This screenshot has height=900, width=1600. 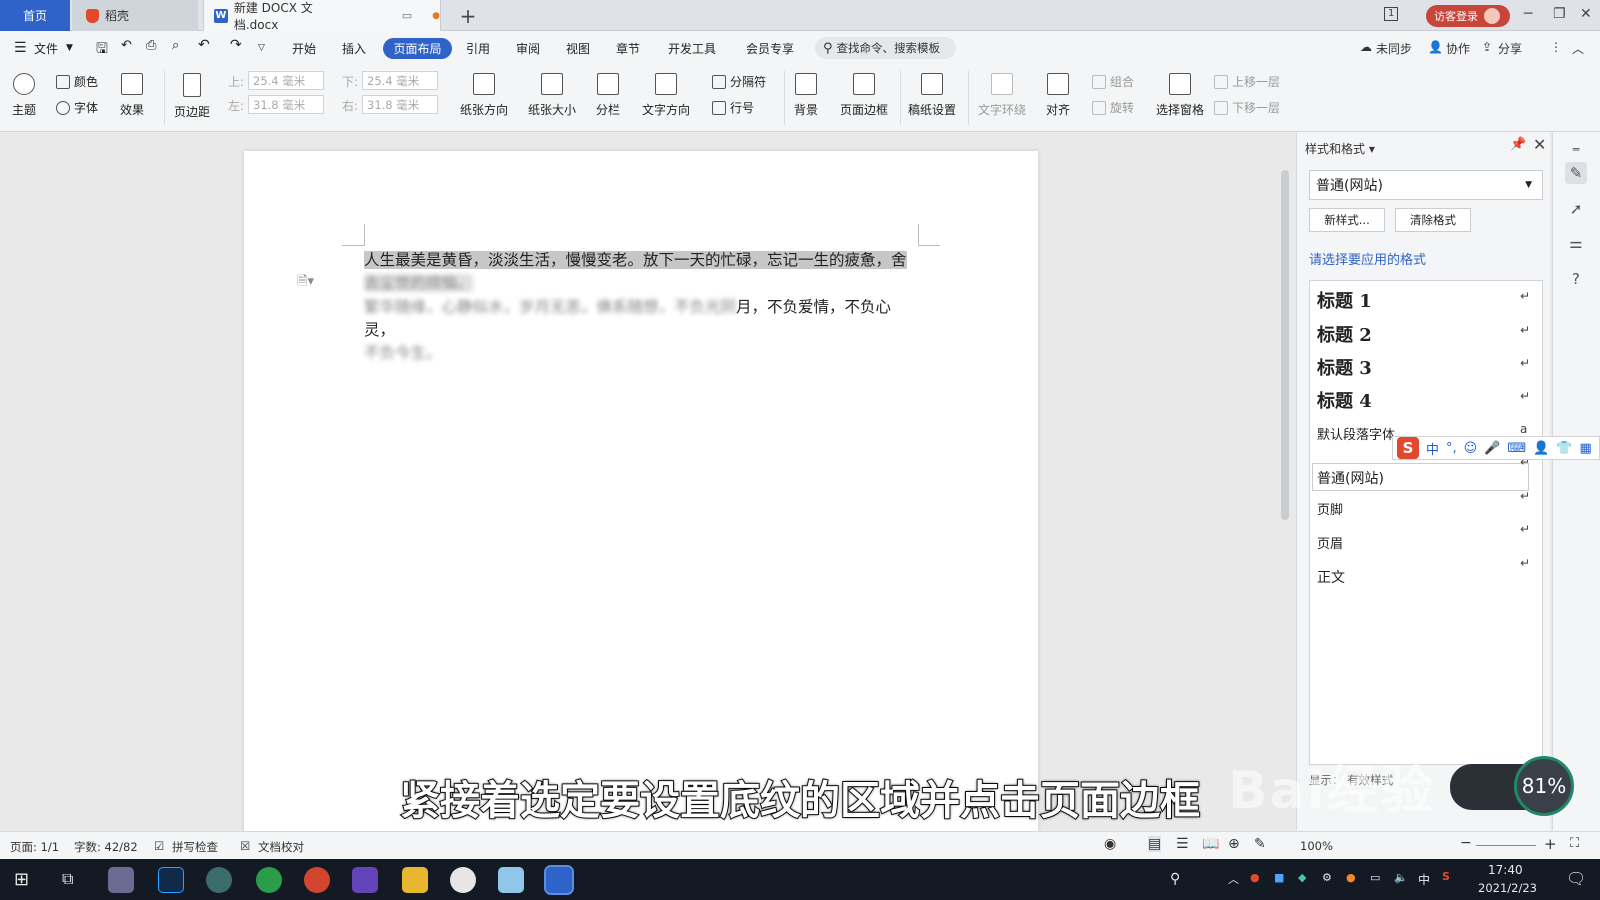 What do you see at coordinates (219, 880) in the screenshot?
I see `app-icon-network` at bounding box center [219, 880].